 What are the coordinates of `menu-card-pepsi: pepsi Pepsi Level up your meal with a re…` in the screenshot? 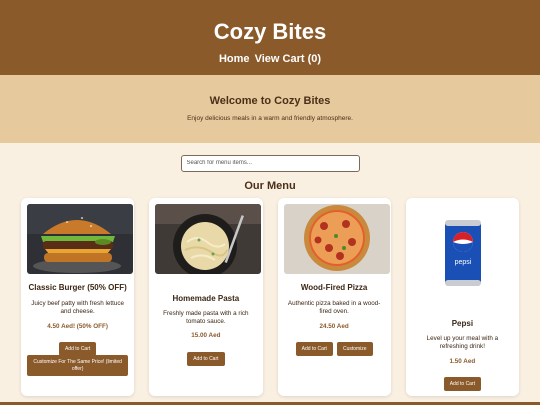 It's located at (462, 297).